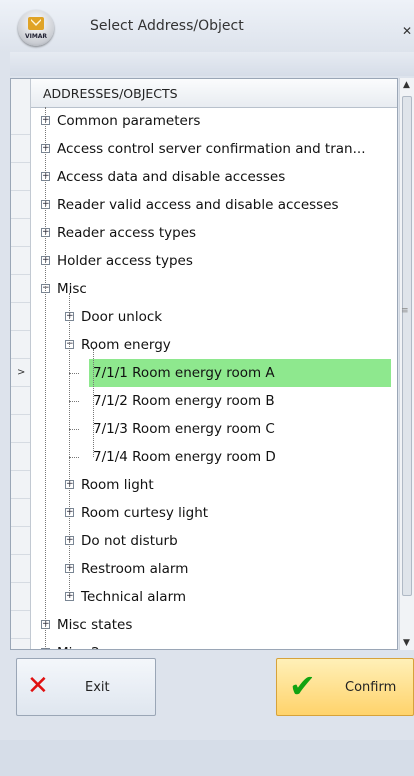 Image resolution: width=414 pixels, height=776 pixels. I want to click on logo-text: VIMAR, so click(36, 36).